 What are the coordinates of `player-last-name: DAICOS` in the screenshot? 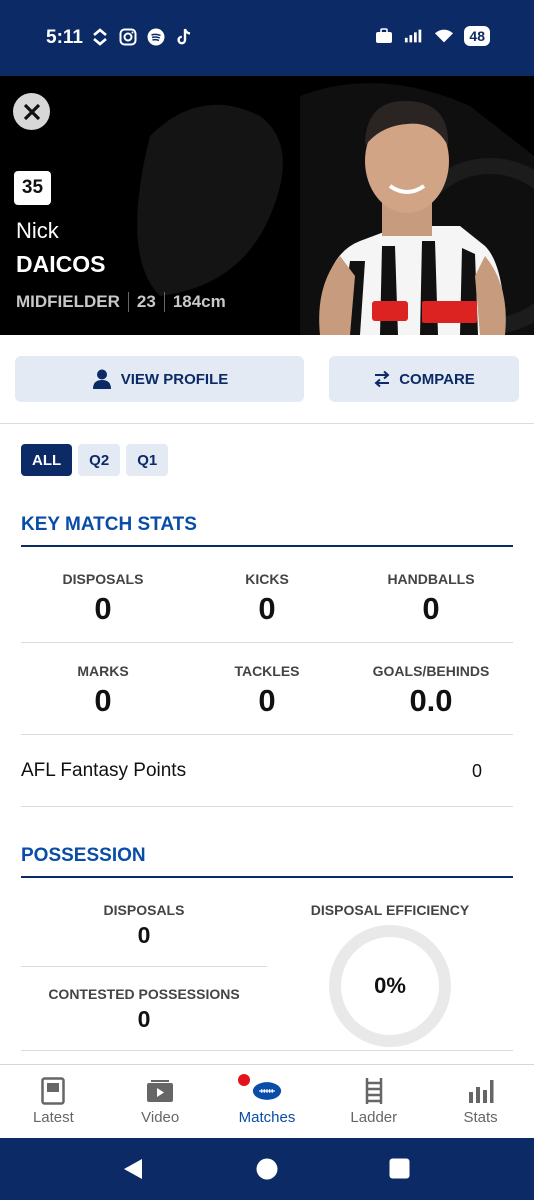 It's located at (61, 264).